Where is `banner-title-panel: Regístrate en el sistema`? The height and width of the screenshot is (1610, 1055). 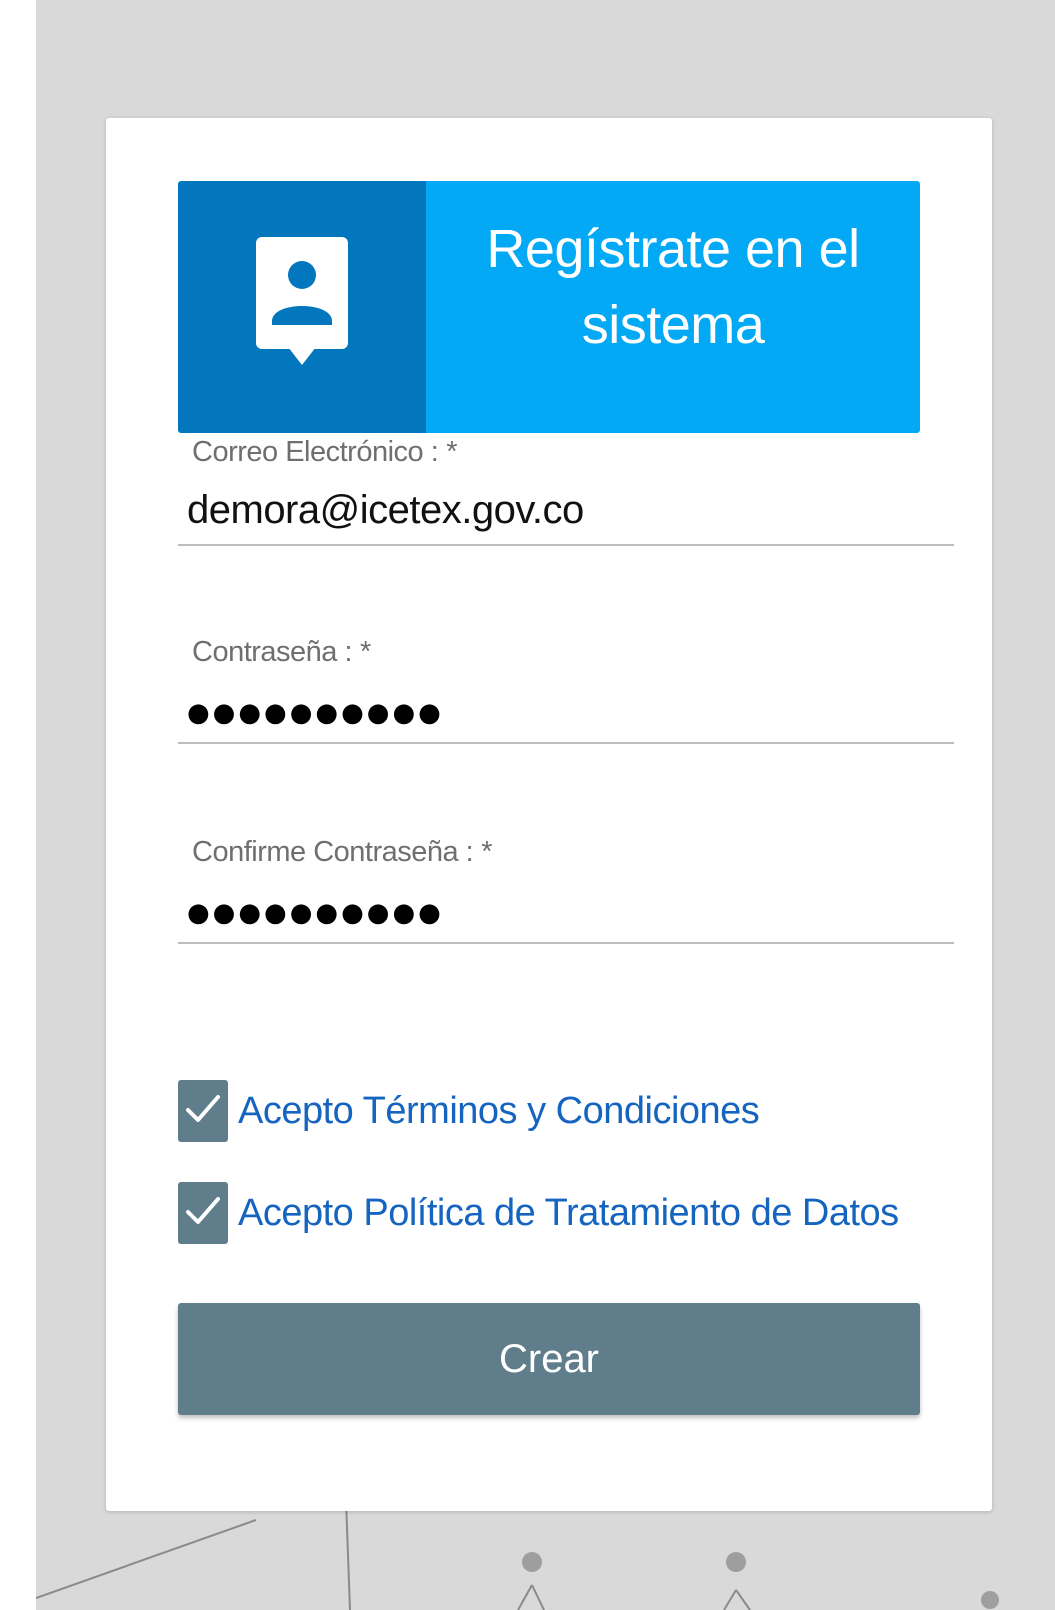 banner-title-panel: Regístrate en el sistema is located at coordinates (673, 307).